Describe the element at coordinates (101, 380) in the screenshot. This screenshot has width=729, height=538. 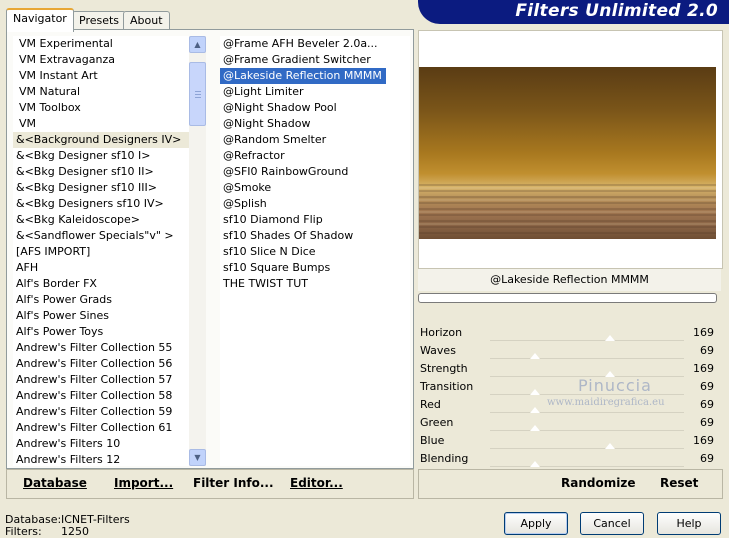
I see `category-item: Andrew's Filter Collection 57` at that location.